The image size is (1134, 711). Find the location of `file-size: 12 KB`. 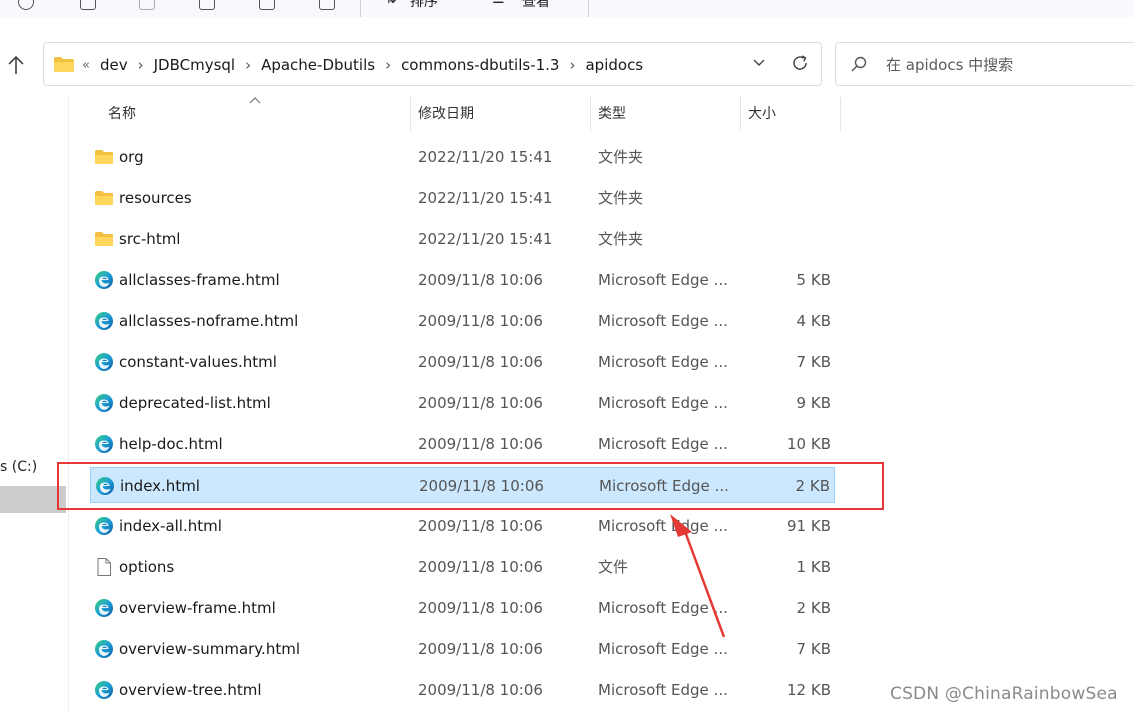

file-size: 12 KB is located at coordinates (809, 690).